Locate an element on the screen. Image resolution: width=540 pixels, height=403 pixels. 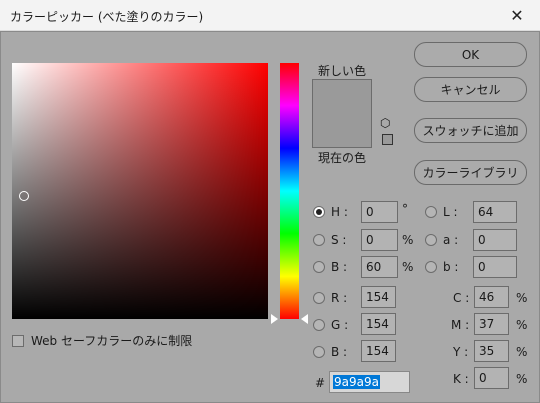
current-color-swatch is located at coordinates (342, 131).